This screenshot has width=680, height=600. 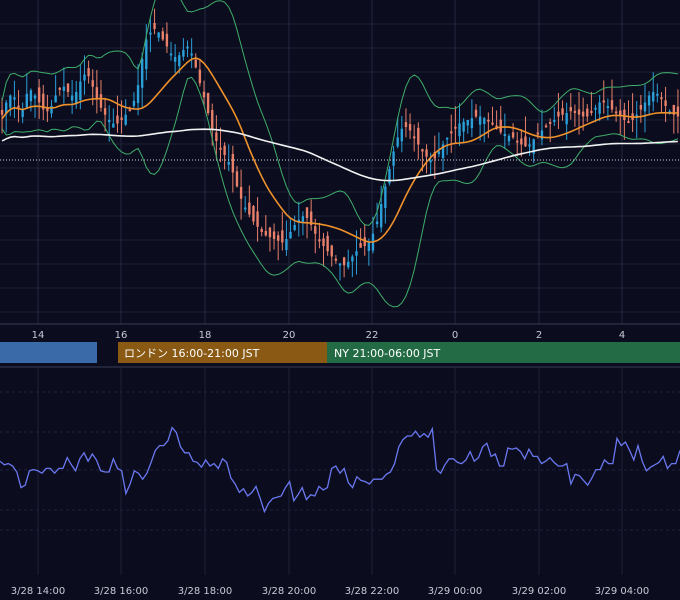 What do you see at coordinates (372, 591) in the screenshot?
I see `oscillator-x-tick-label: 3/28 22:00` at bounding box center [372, 591].